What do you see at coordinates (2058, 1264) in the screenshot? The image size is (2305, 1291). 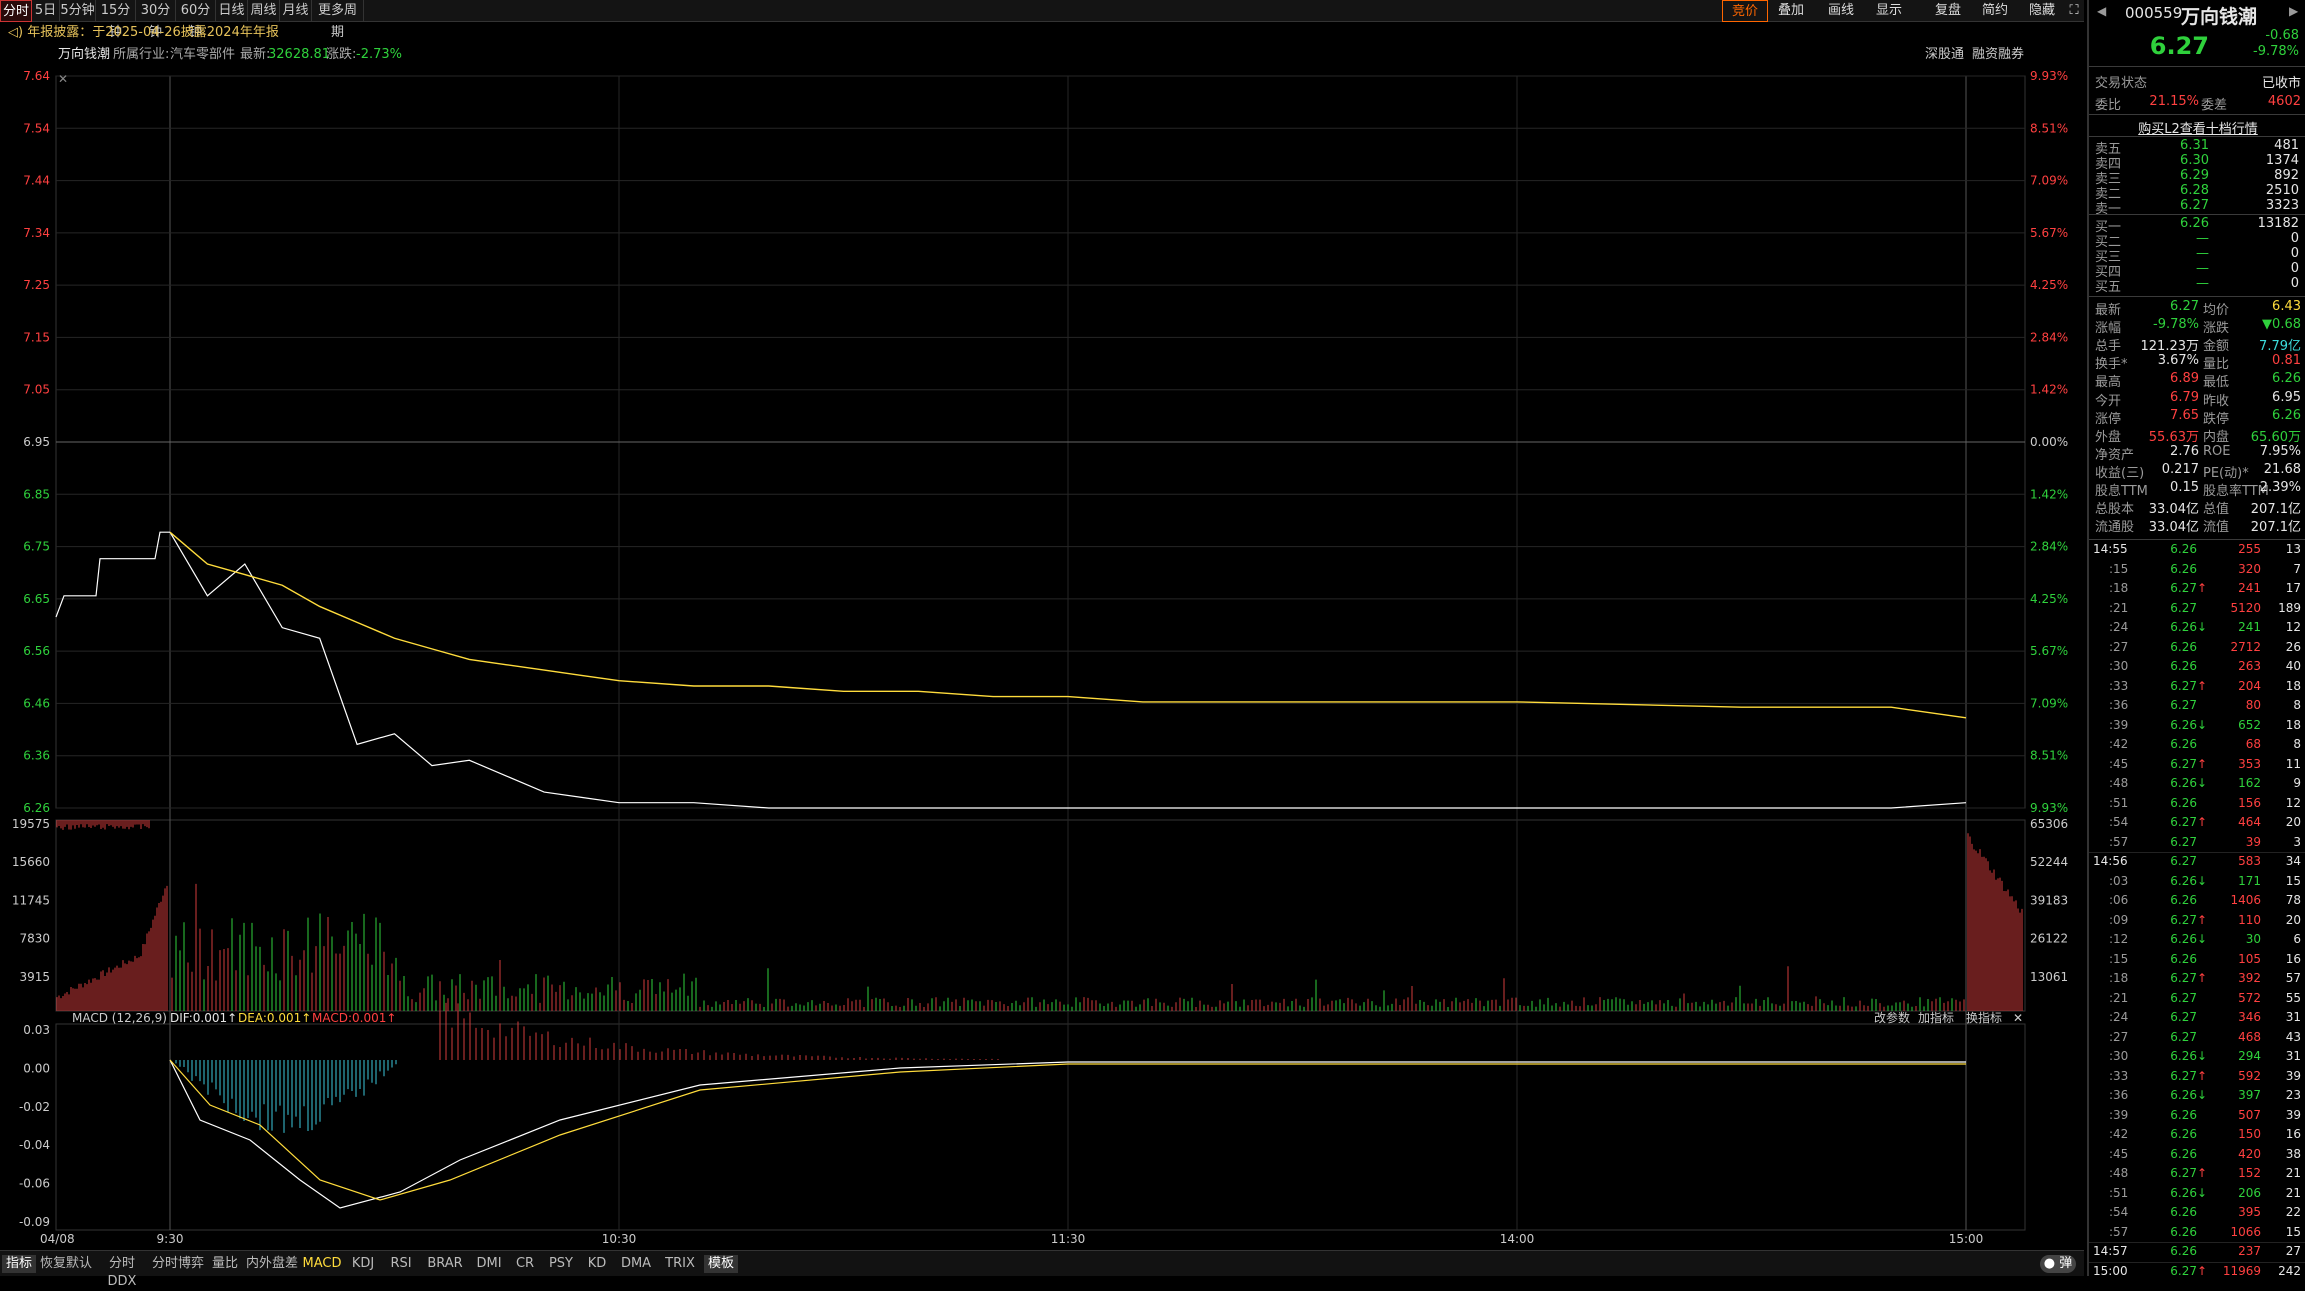 I see `popup-toggle: ● 弹` at bounding box center [2058, 1264].